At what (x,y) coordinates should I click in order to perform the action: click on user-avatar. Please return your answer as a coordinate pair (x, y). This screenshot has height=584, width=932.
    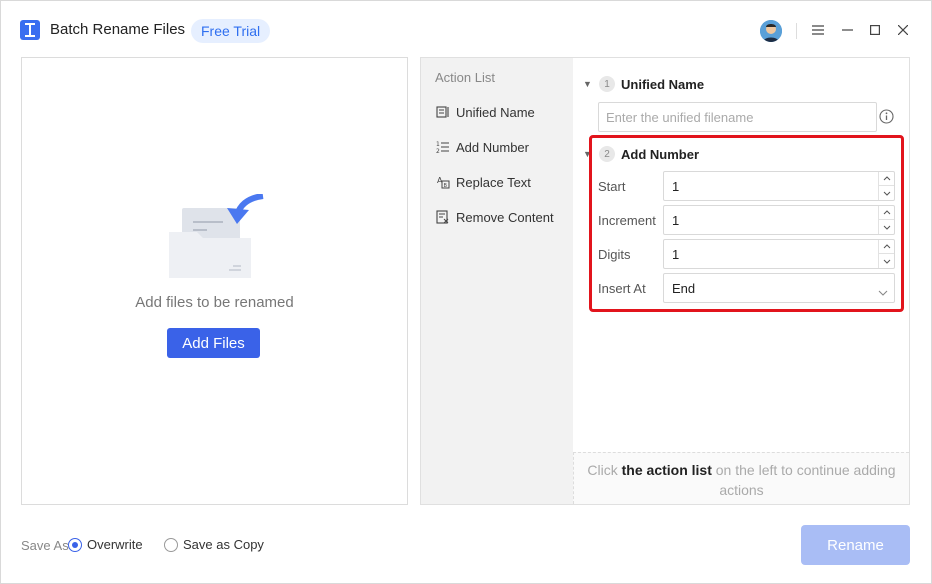
    Looking at the image, I should click on (771, 31).